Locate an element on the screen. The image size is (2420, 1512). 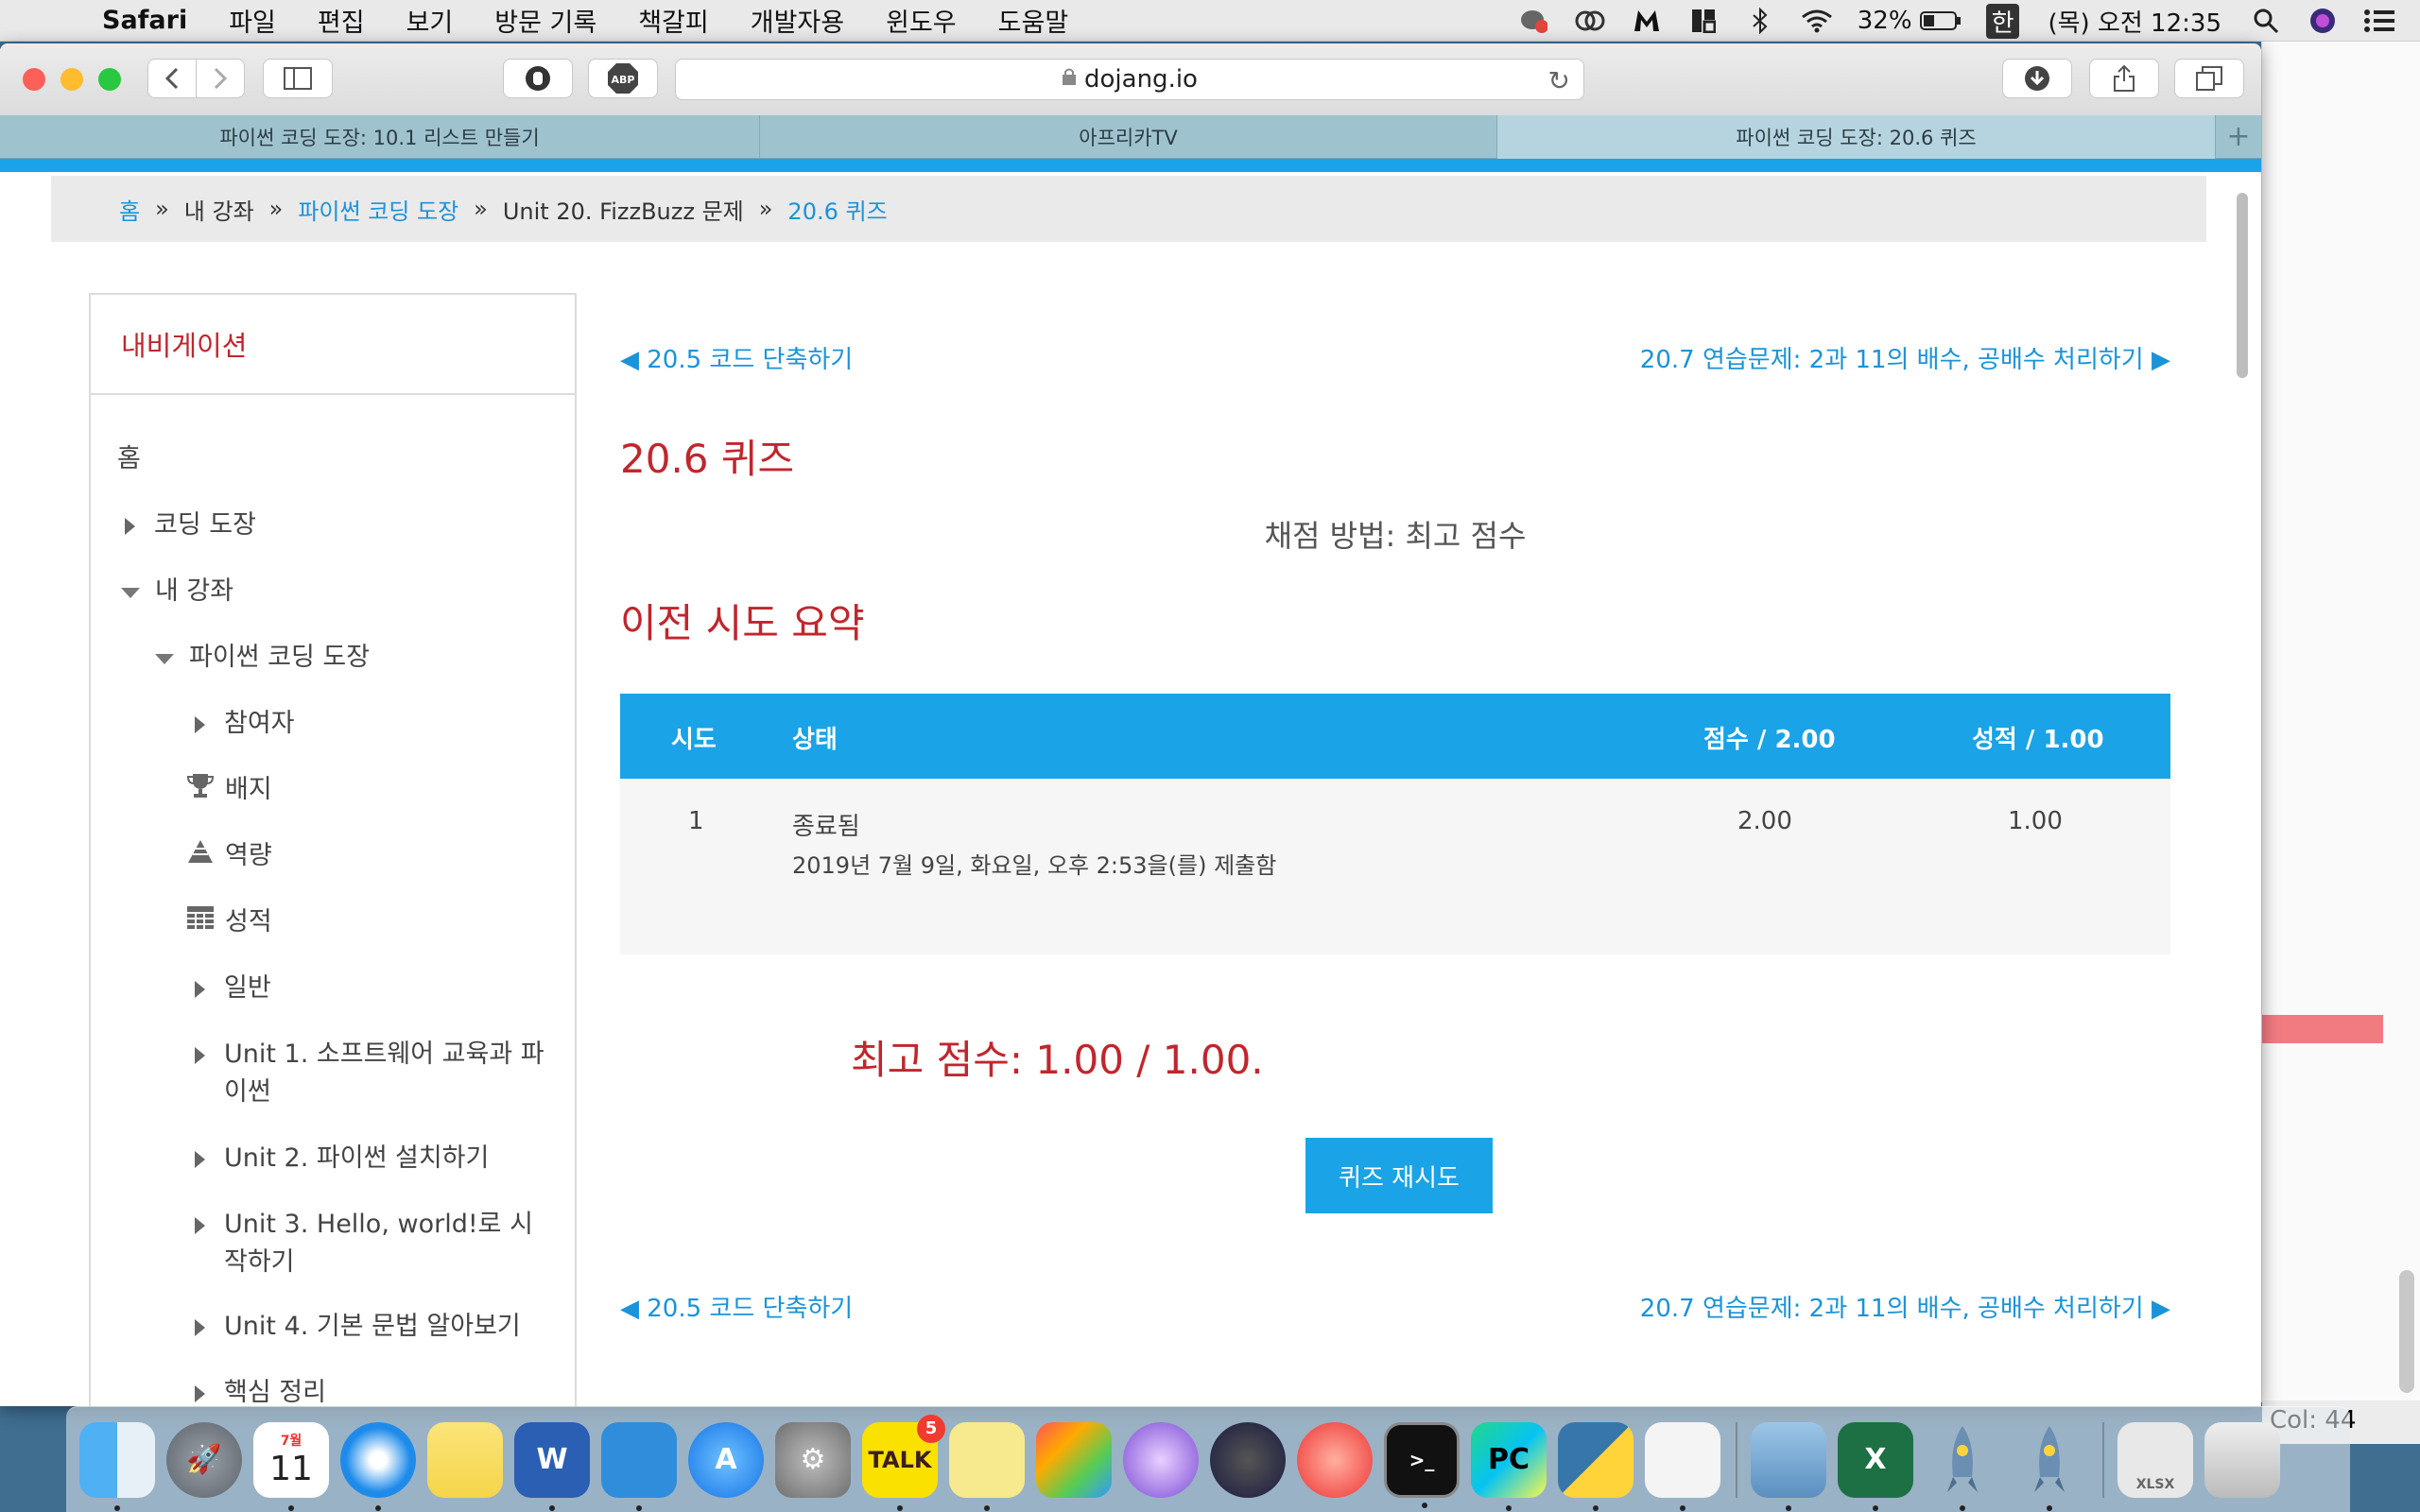
sidebar-button is located at coordinates (298, 78).